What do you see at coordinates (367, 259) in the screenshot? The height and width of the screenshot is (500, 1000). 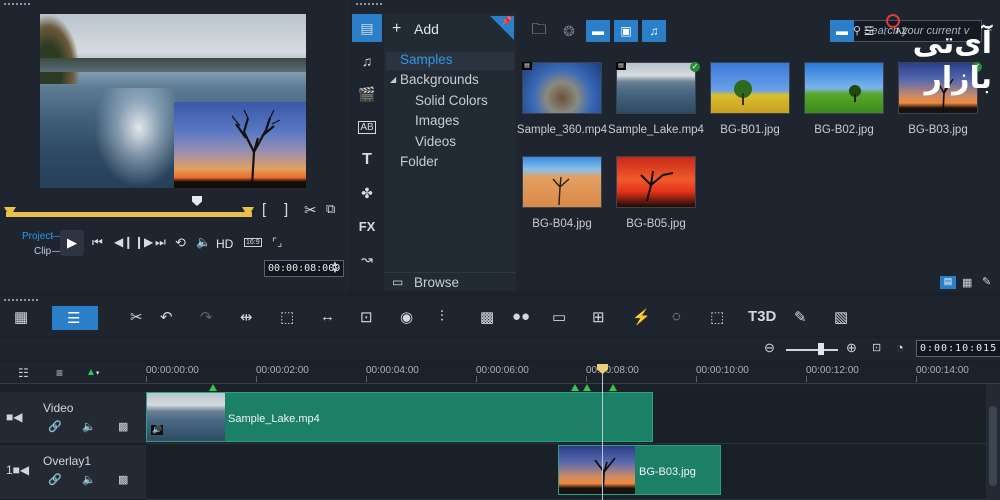 I see `path-icon: ↝` at bounding box center [367, 259].